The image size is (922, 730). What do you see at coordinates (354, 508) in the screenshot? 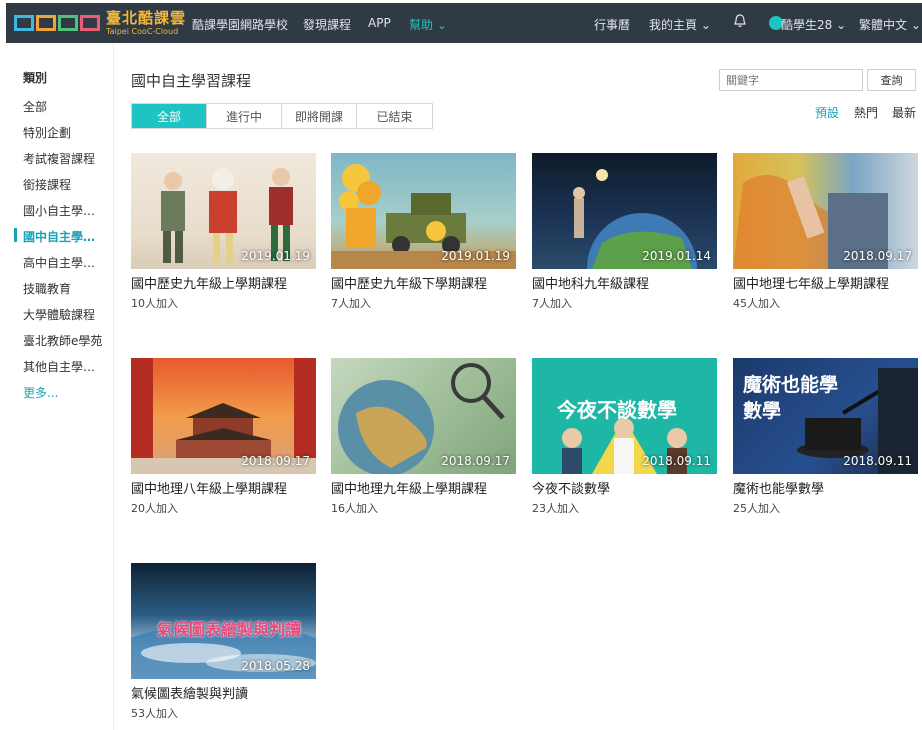
I see `course-enrollment: 16人加入` at bounding box center [354, 508].